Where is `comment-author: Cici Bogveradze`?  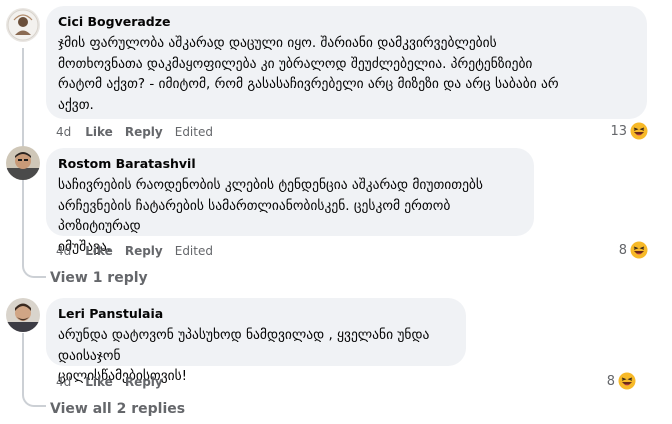 comment-author: Cici Bogveradze is located at coordinates (346, 22).